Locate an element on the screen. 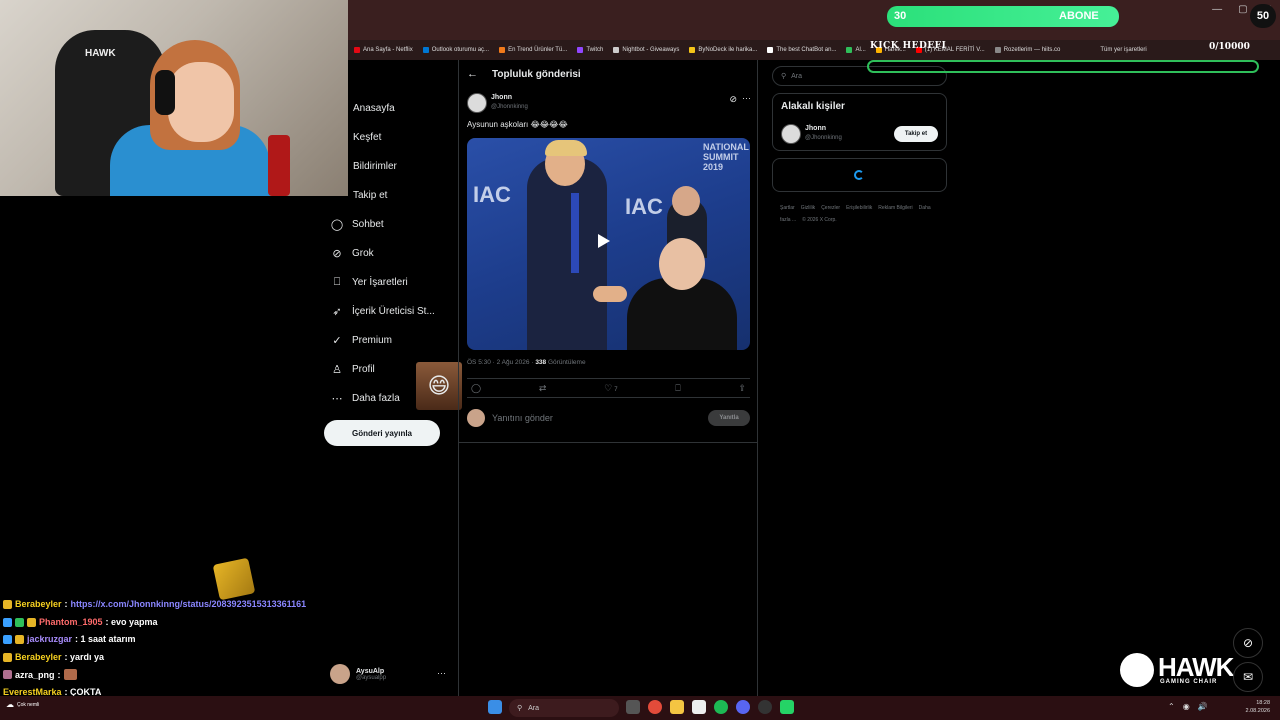 The height and width of the screenshot is (720, 1280). weather-widget: ☁ Çok nemli is located at coordinates (22, 704).